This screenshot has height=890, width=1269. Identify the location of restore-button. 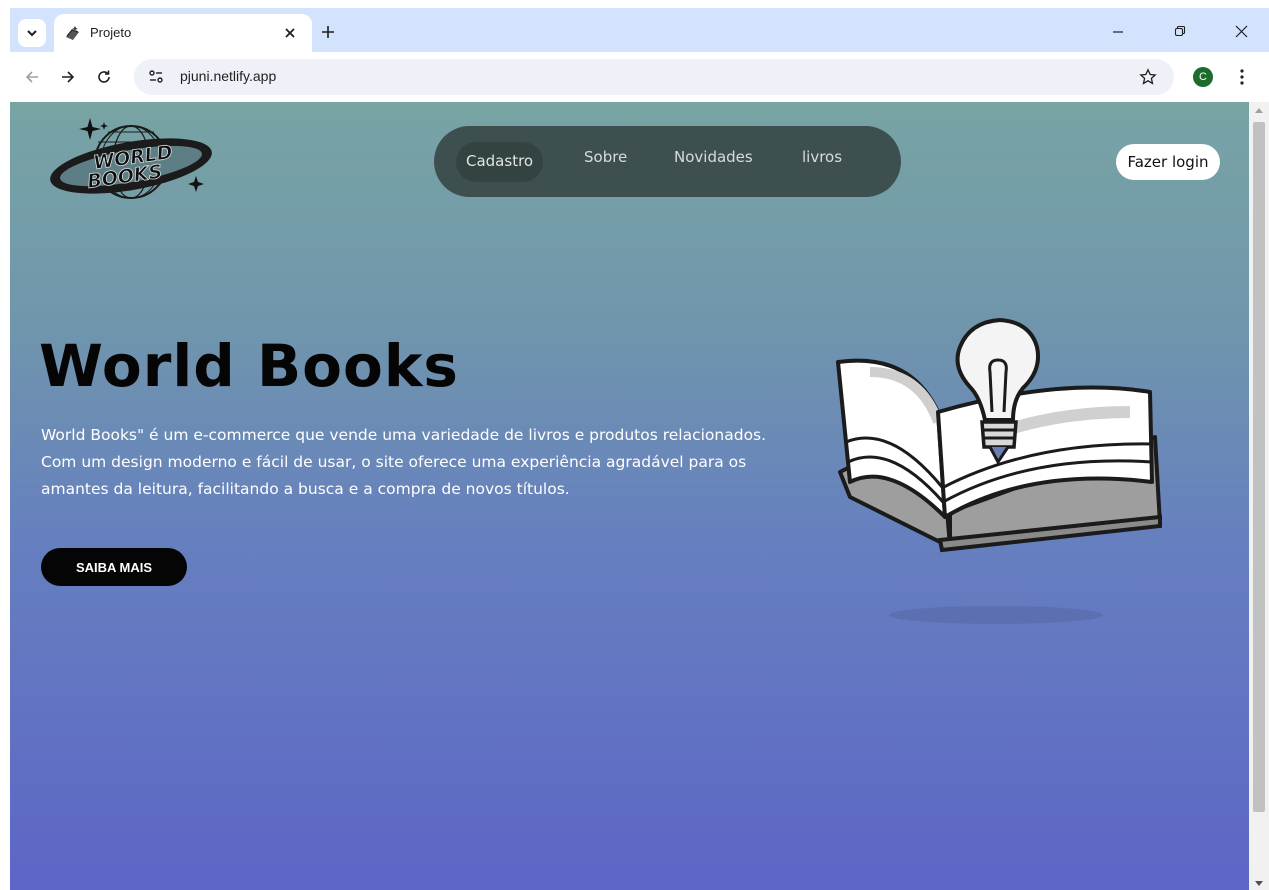
(1180, 31).